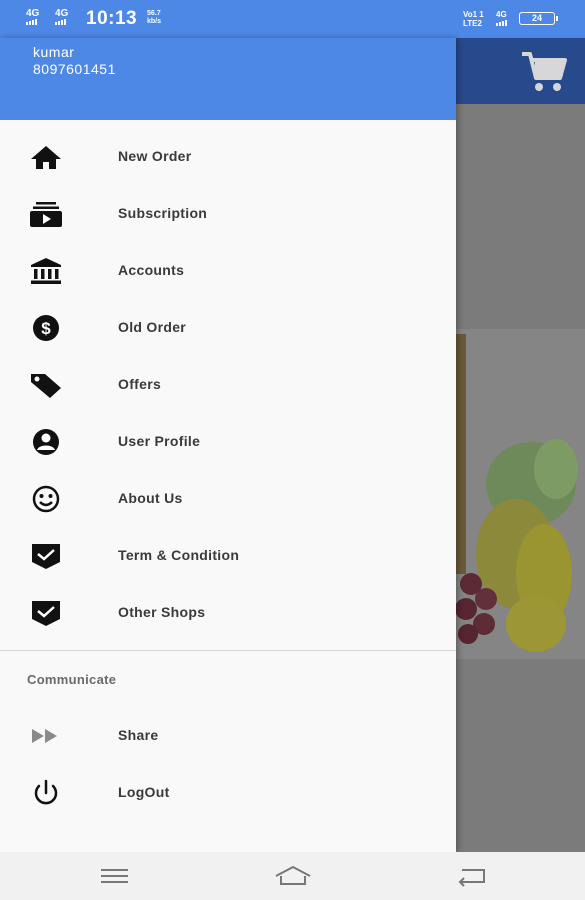  What do you see at coordinates (501, 14) in the screenshot?
I see `network-label: 4G` at bounding box center [501, 14].